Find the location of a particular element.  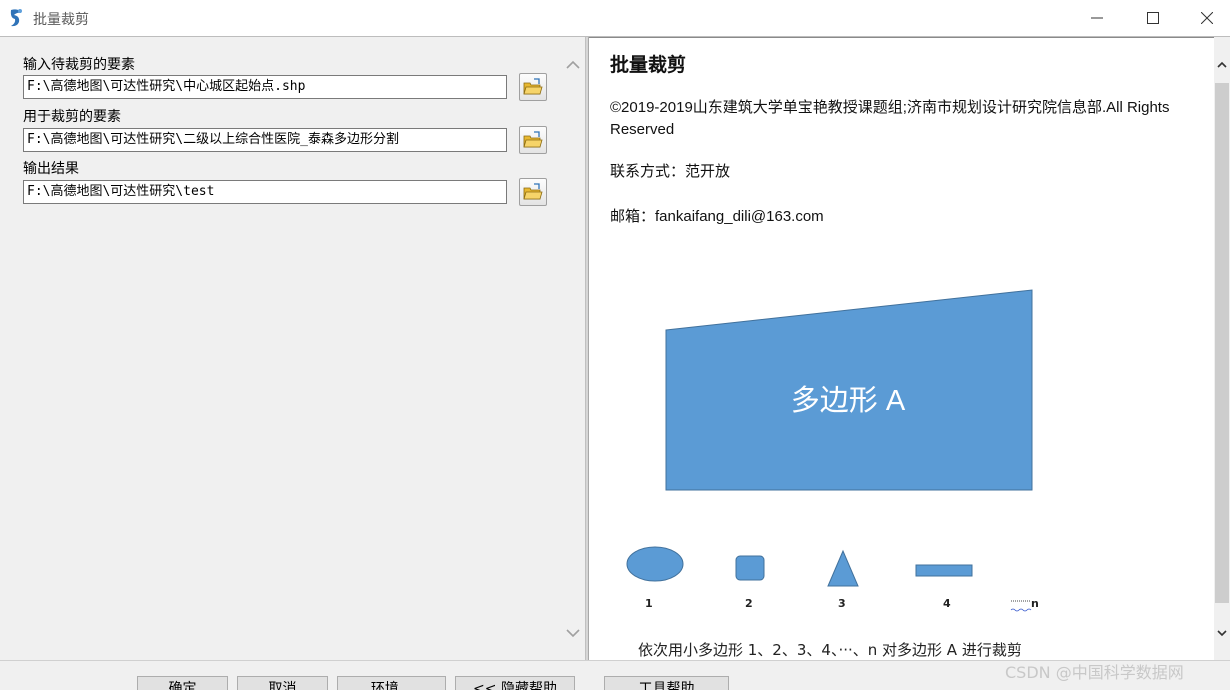

output-field: F:\高德地图\可达性研究\test is located at coordinates (265, 192).